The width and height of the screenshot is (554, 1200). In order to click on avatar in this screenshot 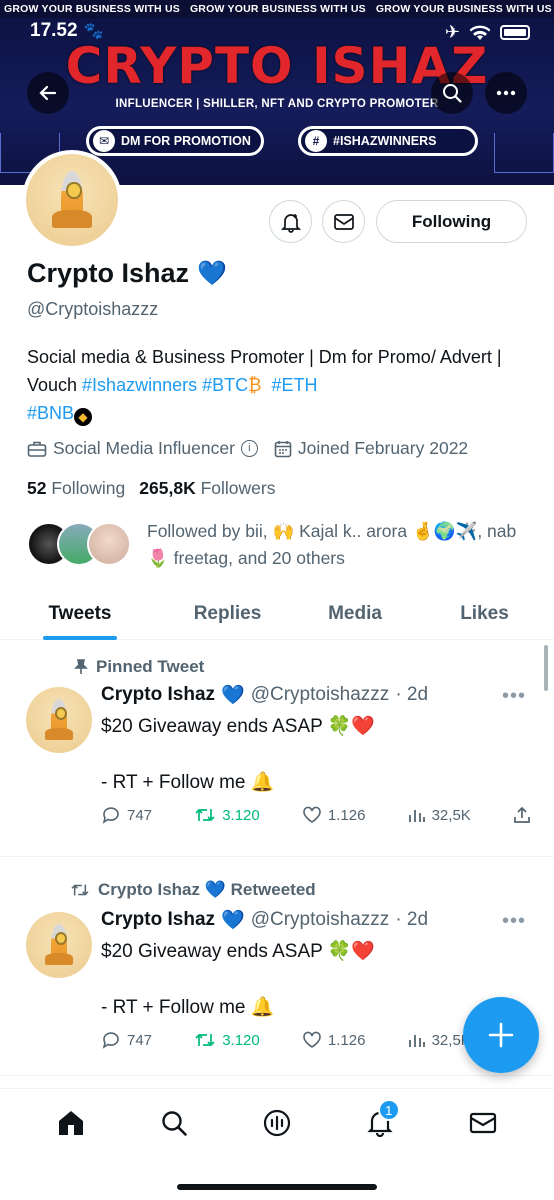, I will do `click(109, 544)`.